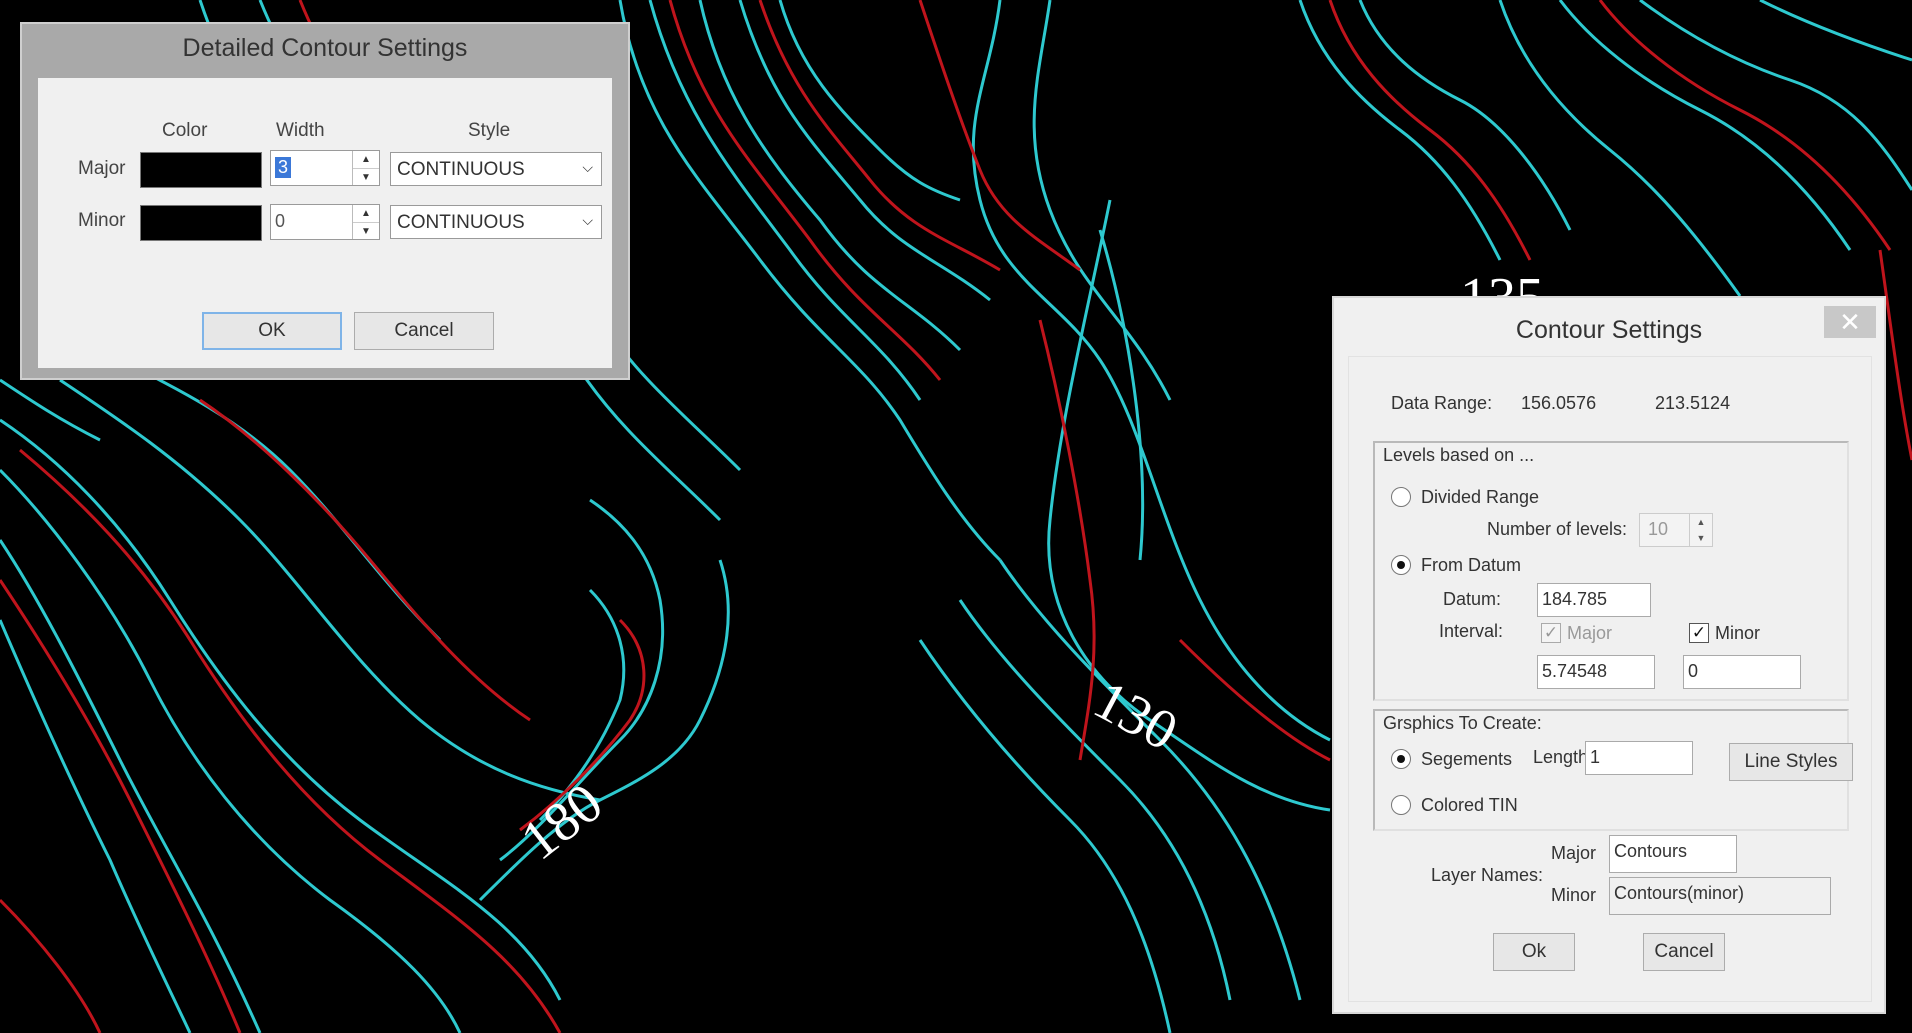 The height and width of the screenshot is (1033, 1912). What do you see at coordinates (1534, 952) in the screenshot?
I see `ok-button: Ok` at bounding box center [1534, 952].